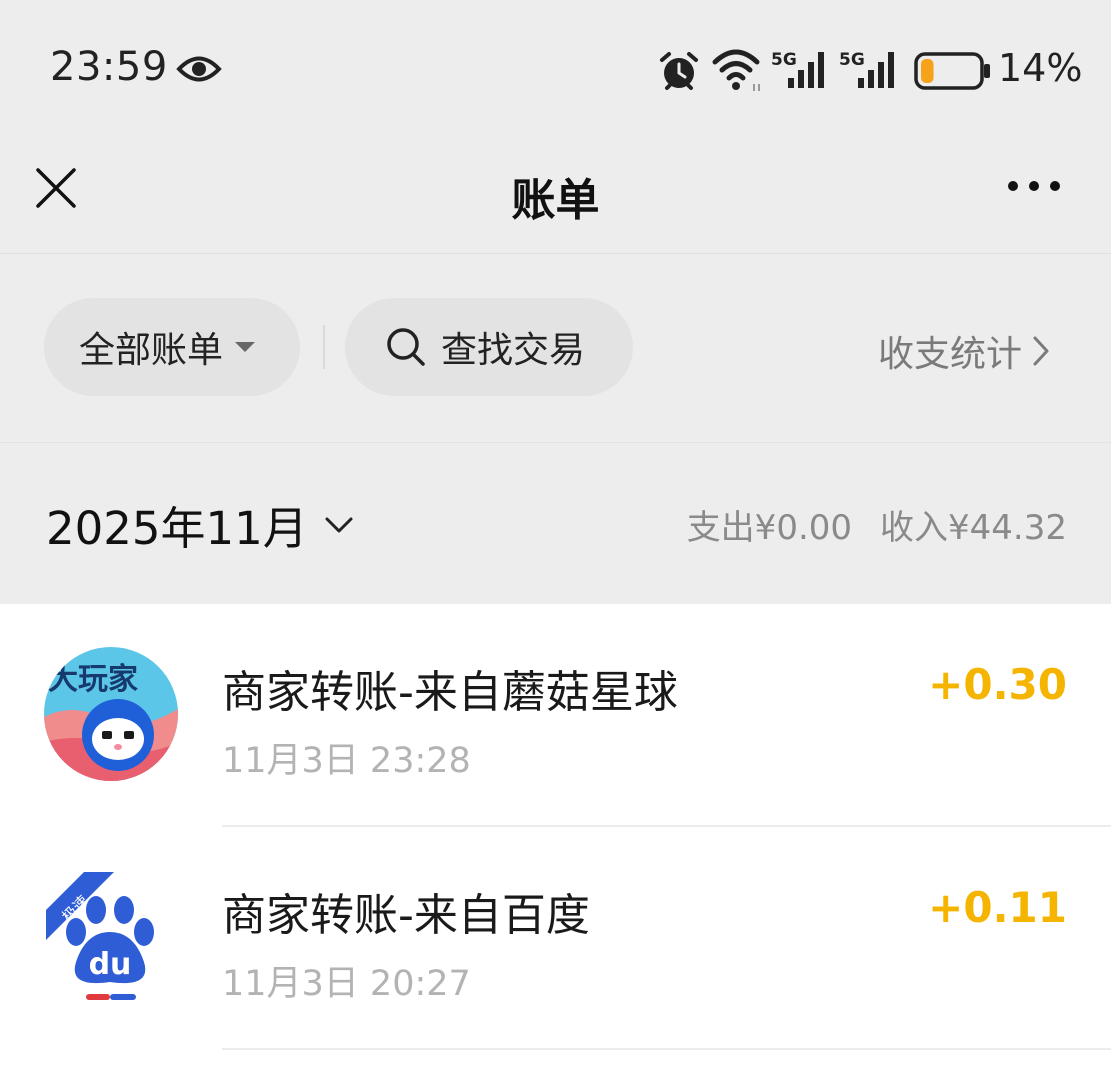  What do you see at coordinates (93, 679) in the screenshot?
I see `avatar-text: 大玩家` at bounding box center [93, 679].